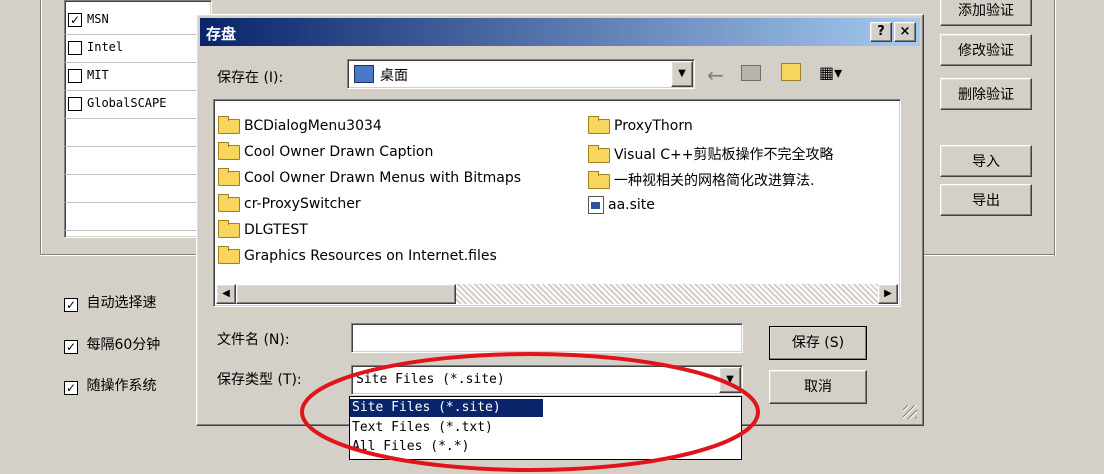  I want to click on delete-verify-button: 删除验证, so click(986, 94).